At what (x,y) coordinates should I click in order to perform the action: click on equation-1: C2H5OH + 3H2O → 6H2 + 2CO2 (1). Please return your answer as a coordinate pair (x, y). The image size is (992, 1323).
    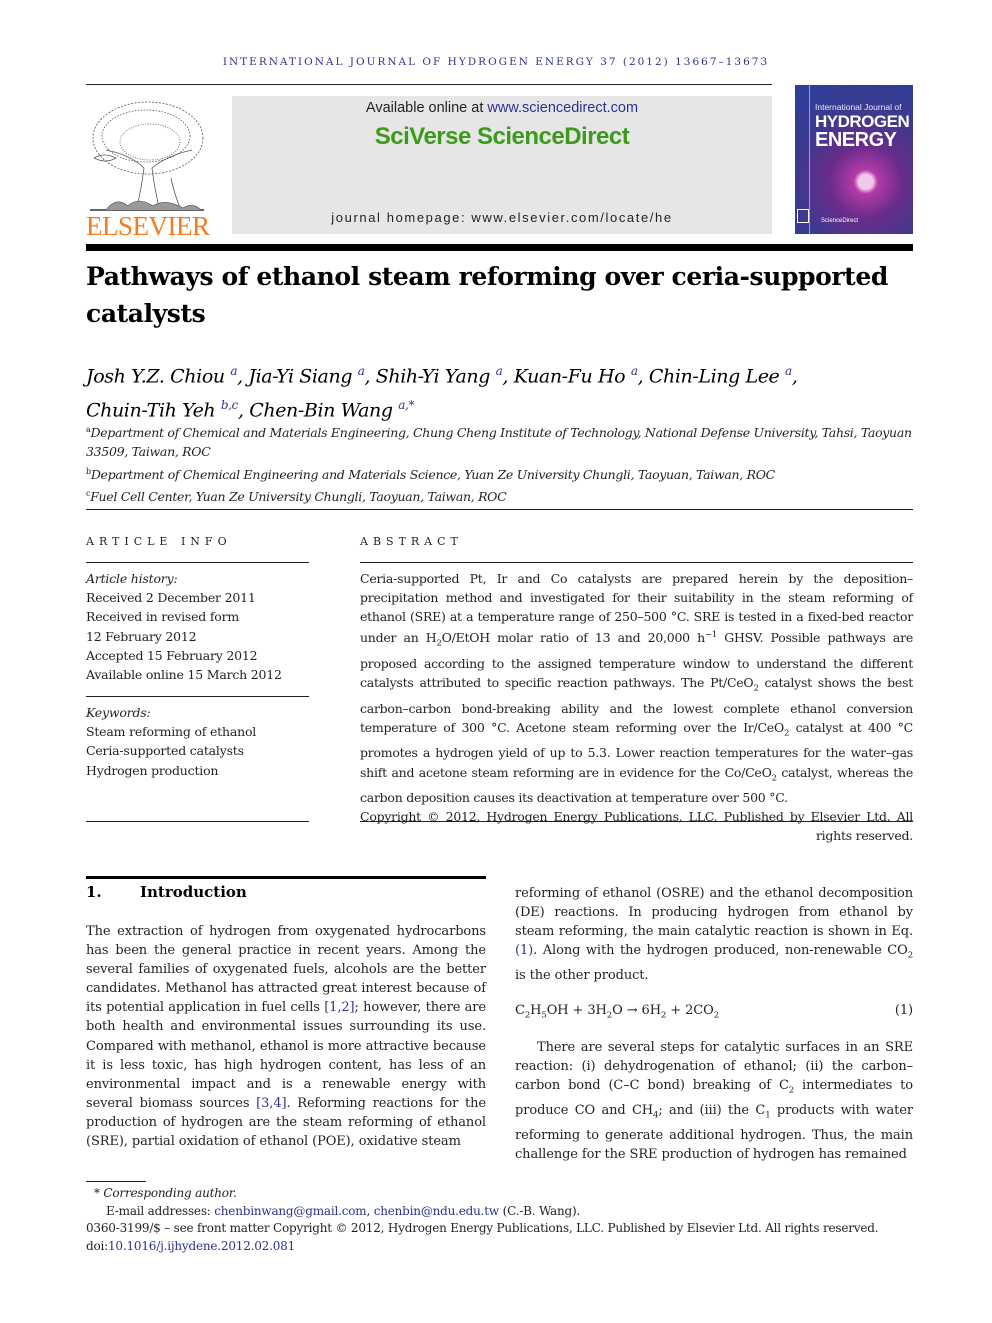
    Looking at the image, I should click on (714, 1013).